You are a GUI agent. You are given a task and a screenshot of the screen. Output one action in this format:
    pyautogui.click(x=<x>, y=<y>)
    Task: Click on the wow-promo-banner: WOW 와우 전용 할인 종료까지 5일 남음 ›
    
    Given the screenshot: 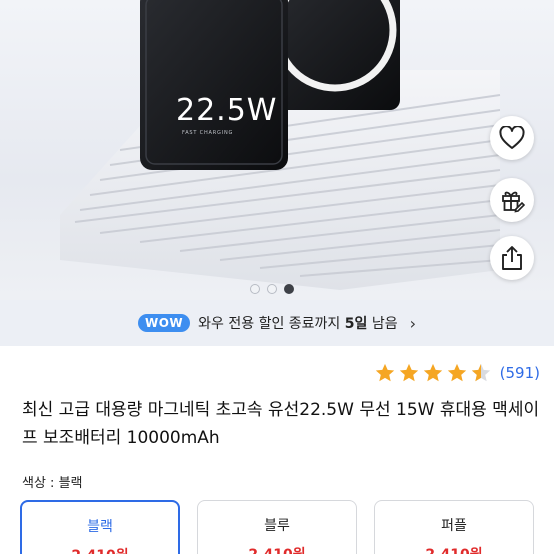 What is the action you would take?
    pyautogui.click(x=277, y=323)
    